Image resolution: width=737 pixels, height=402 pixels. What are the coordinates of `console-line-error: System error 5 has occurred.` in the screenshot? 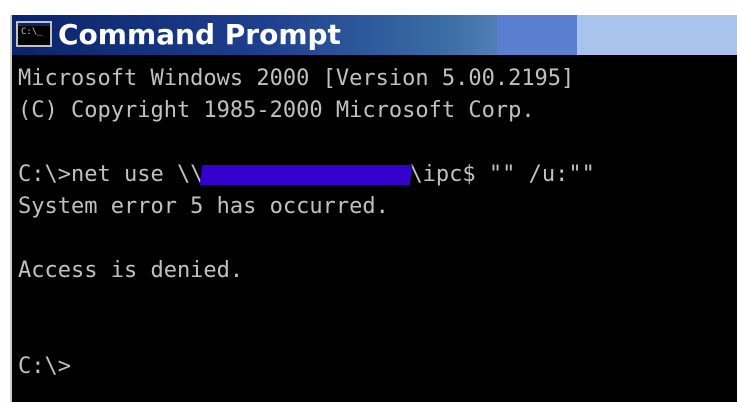 It's located at (203, 206).